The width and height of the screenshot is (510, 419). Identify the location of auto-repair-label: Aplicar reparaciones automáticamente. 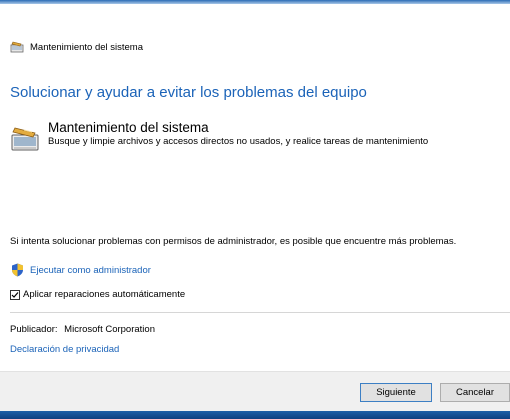
(104, 294).